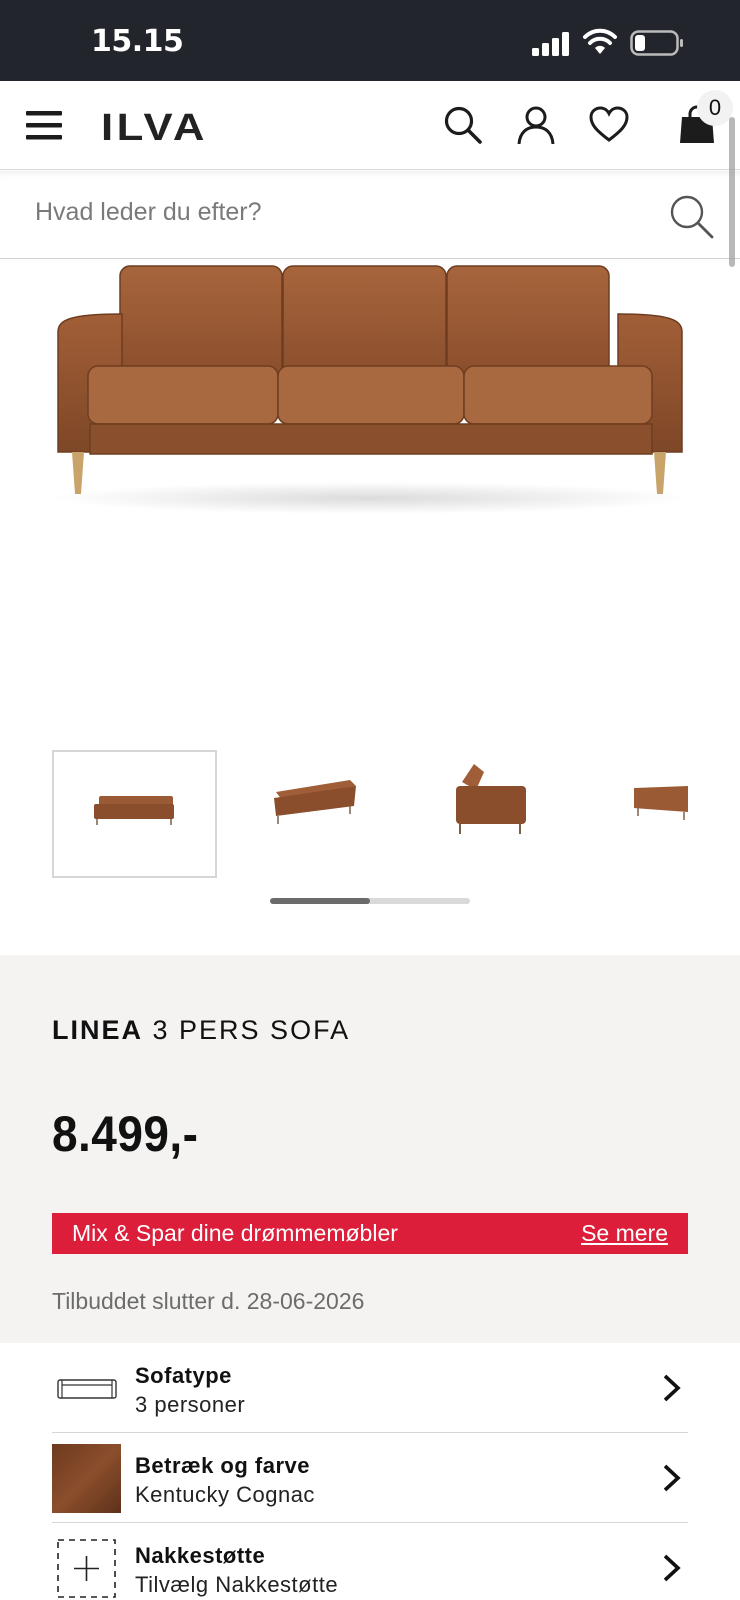 This screenshot has height=1600, width=740. Describe the element at coordinates (732, 192) in the screenshot. I see `page-scrollbar` at that location.